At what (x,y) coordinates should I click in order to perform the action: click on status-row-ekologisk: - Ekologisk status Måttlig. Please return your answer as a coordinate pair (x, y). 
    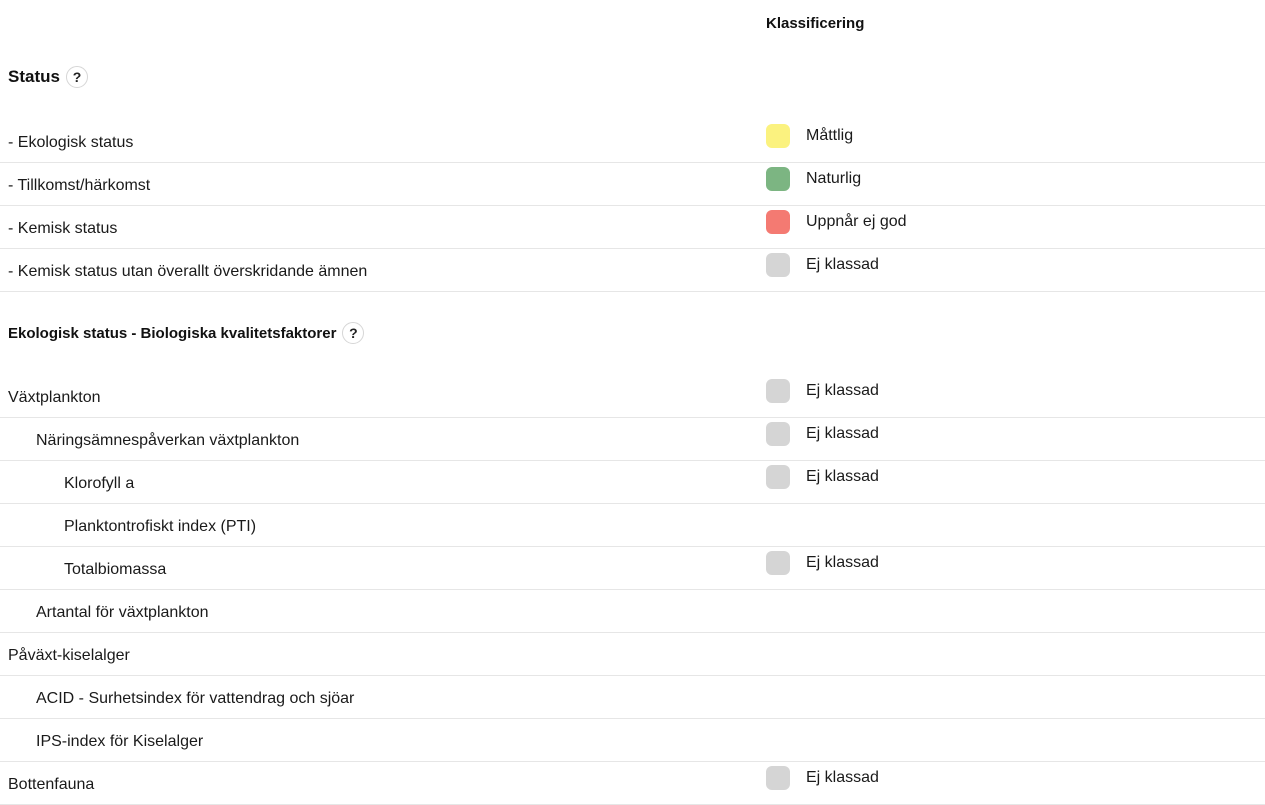
    Looking at the image, I should click on (632, 141).